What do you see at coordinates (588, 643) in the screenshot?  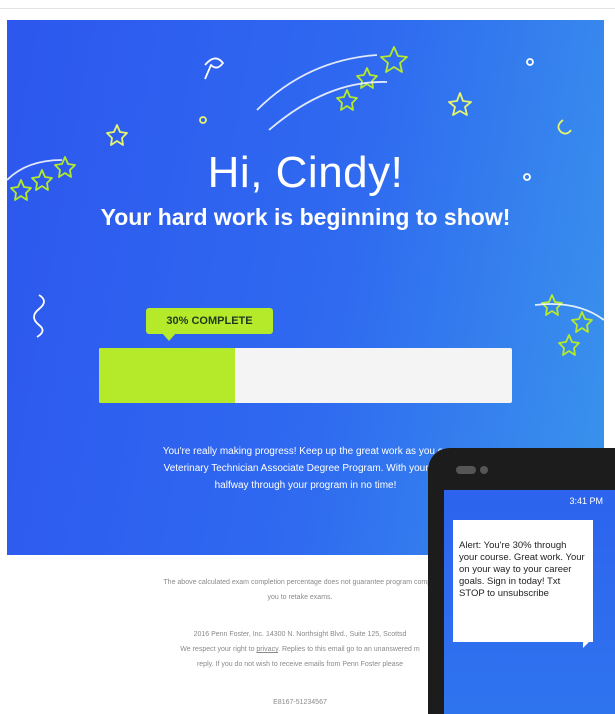 I see `sms-bubble-tail` at bounding box center [588, 643].